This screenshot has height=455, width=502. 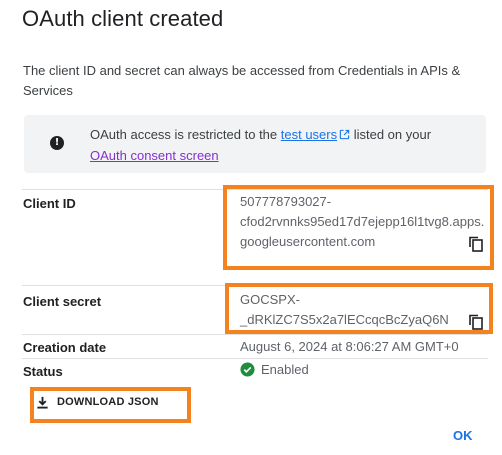 I want to click on client-secret-line2: _dRKlZC7S5x2a7lECcqcBcZyaQ6N, so click(x=344, y=319).